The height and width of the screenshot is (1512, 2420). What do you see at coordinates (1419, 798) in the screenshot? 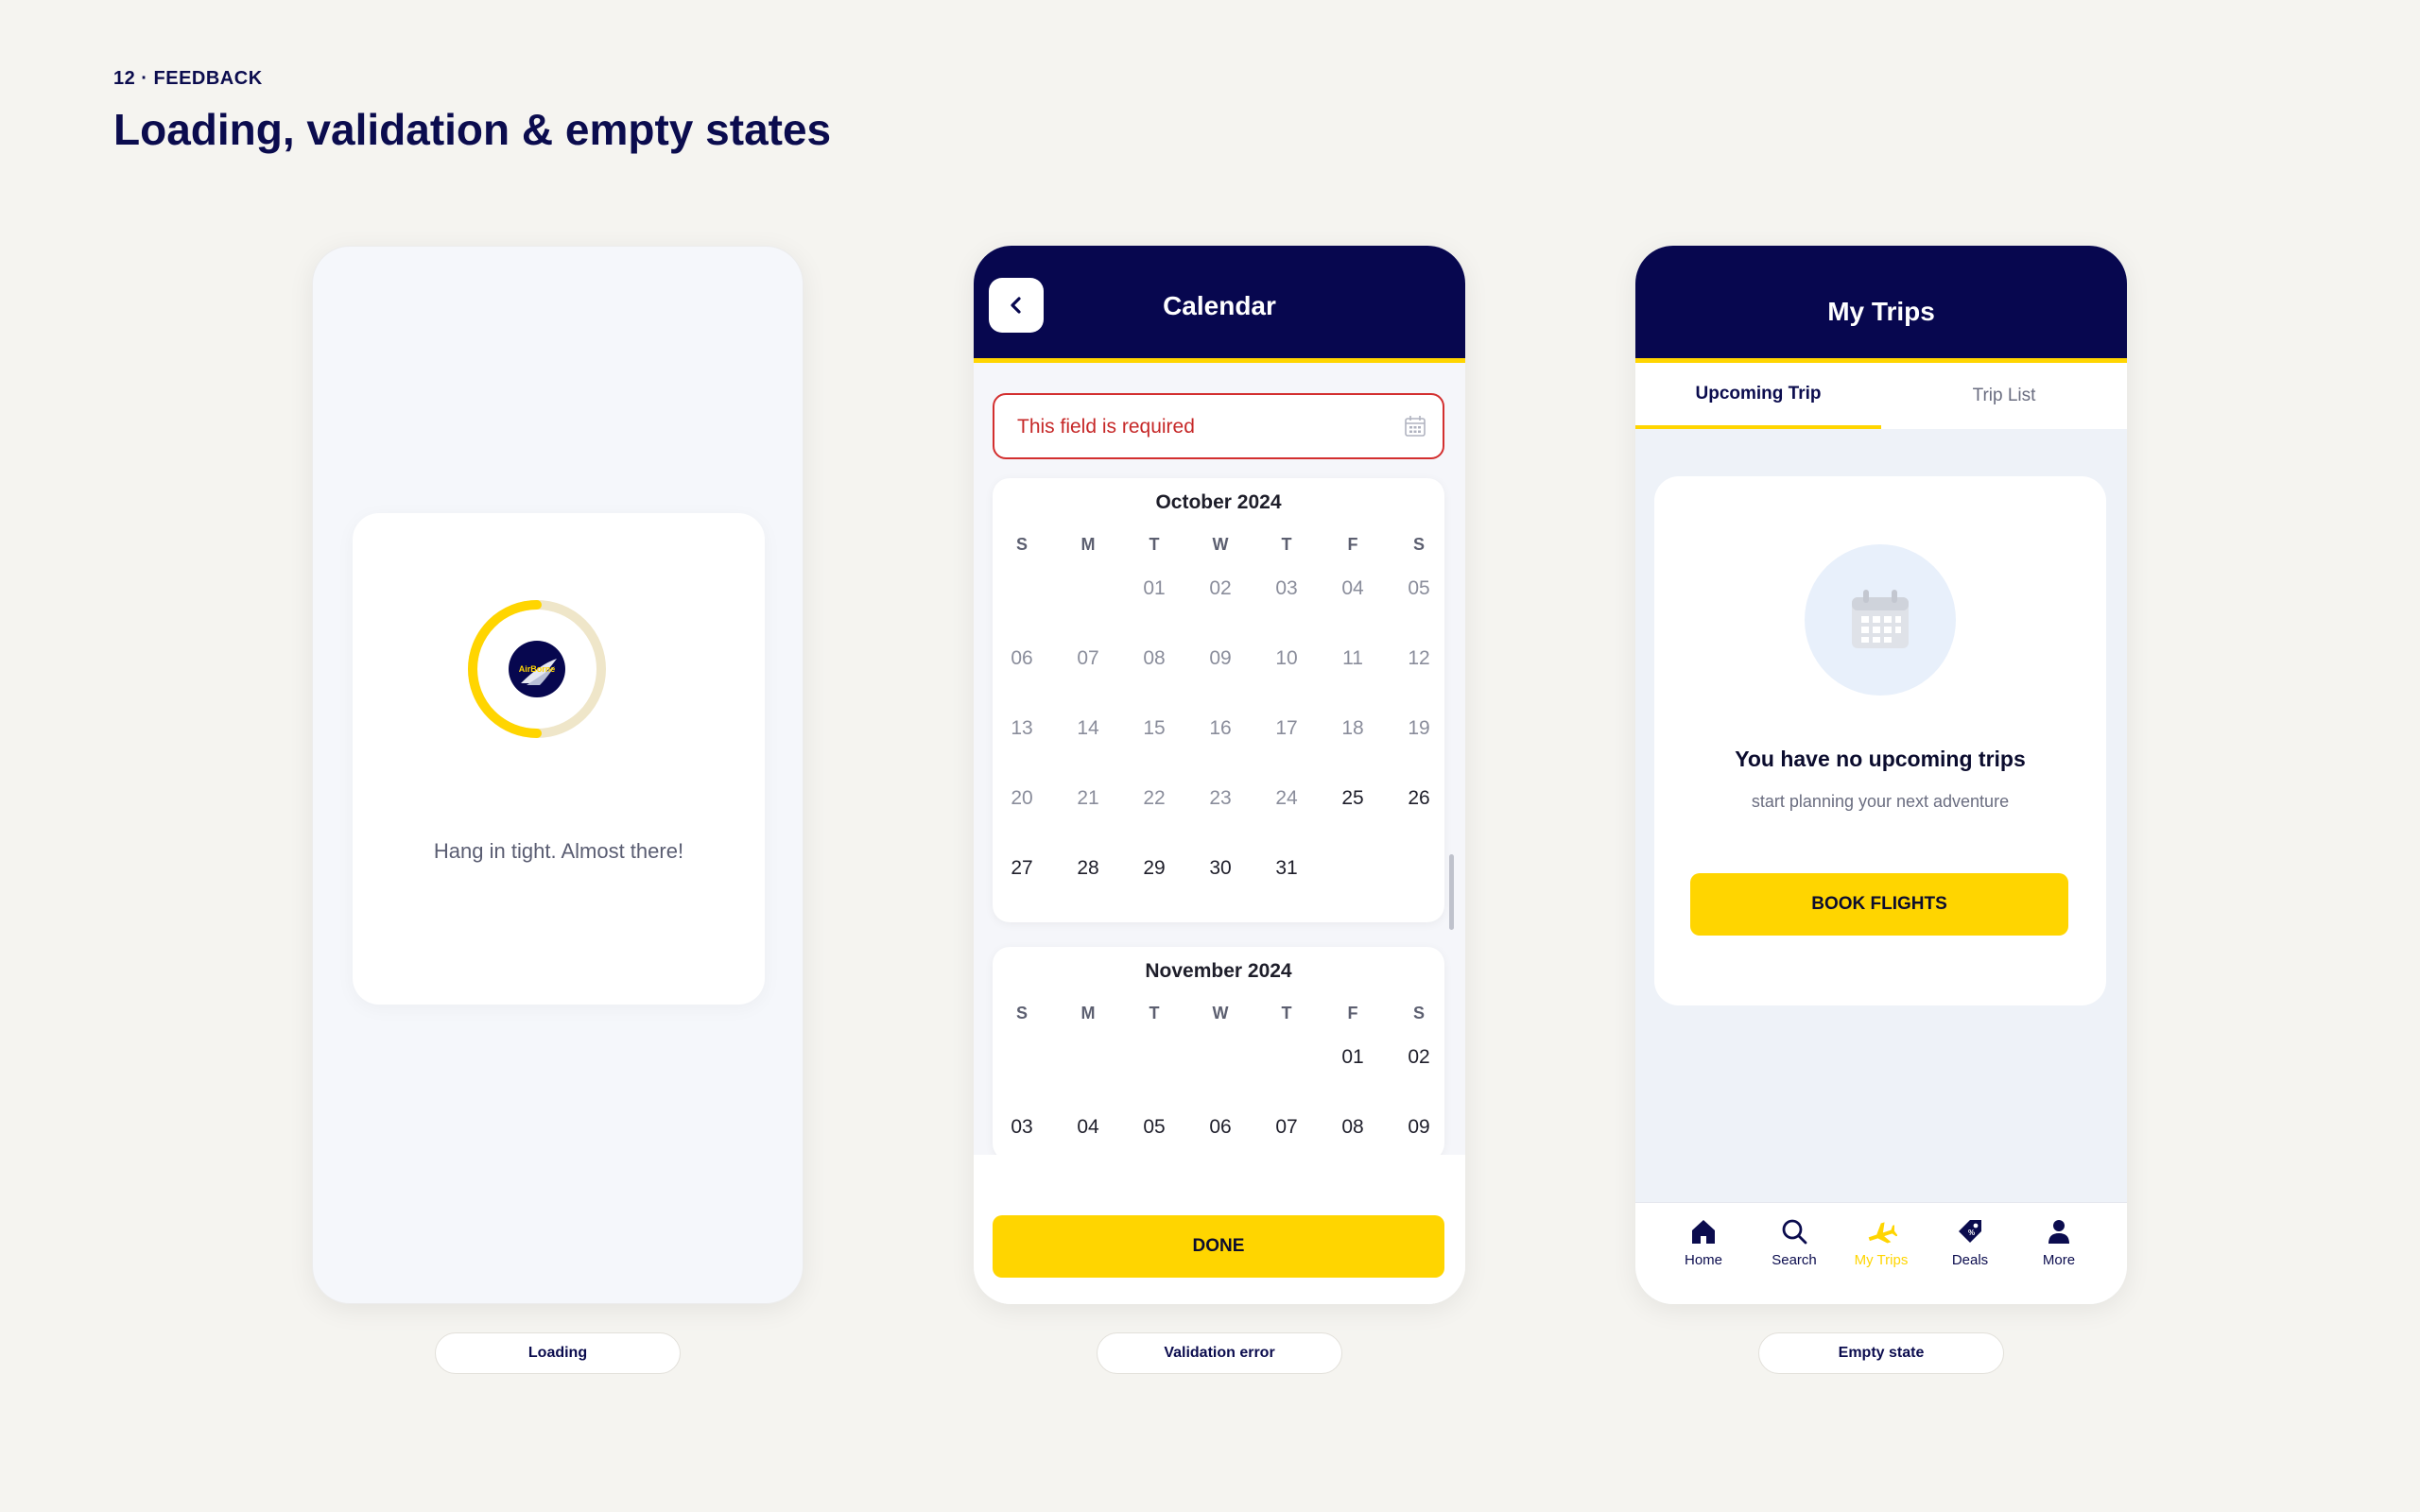
I see `calendar-day: 26` at bounding box center [1419, 798].